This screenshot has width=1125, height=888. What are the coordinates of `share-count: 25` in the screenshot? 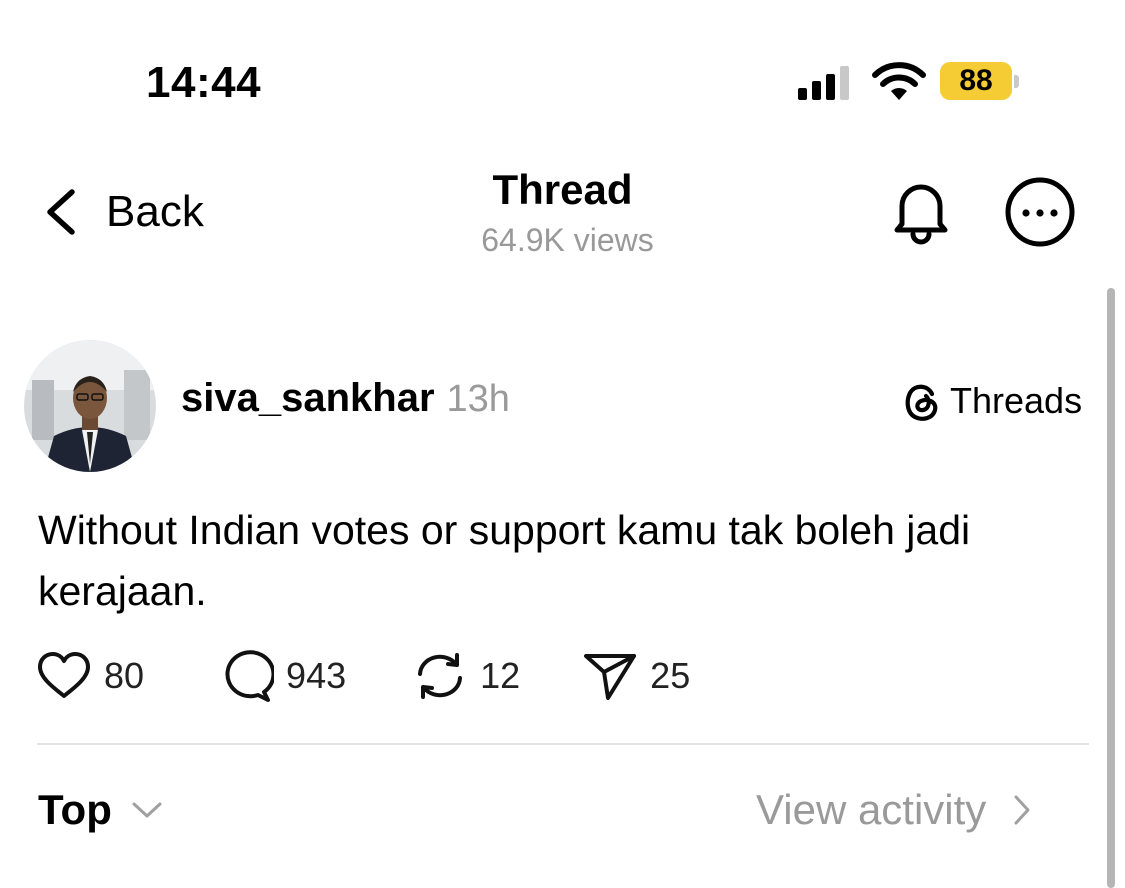 It's located at (670, 675).